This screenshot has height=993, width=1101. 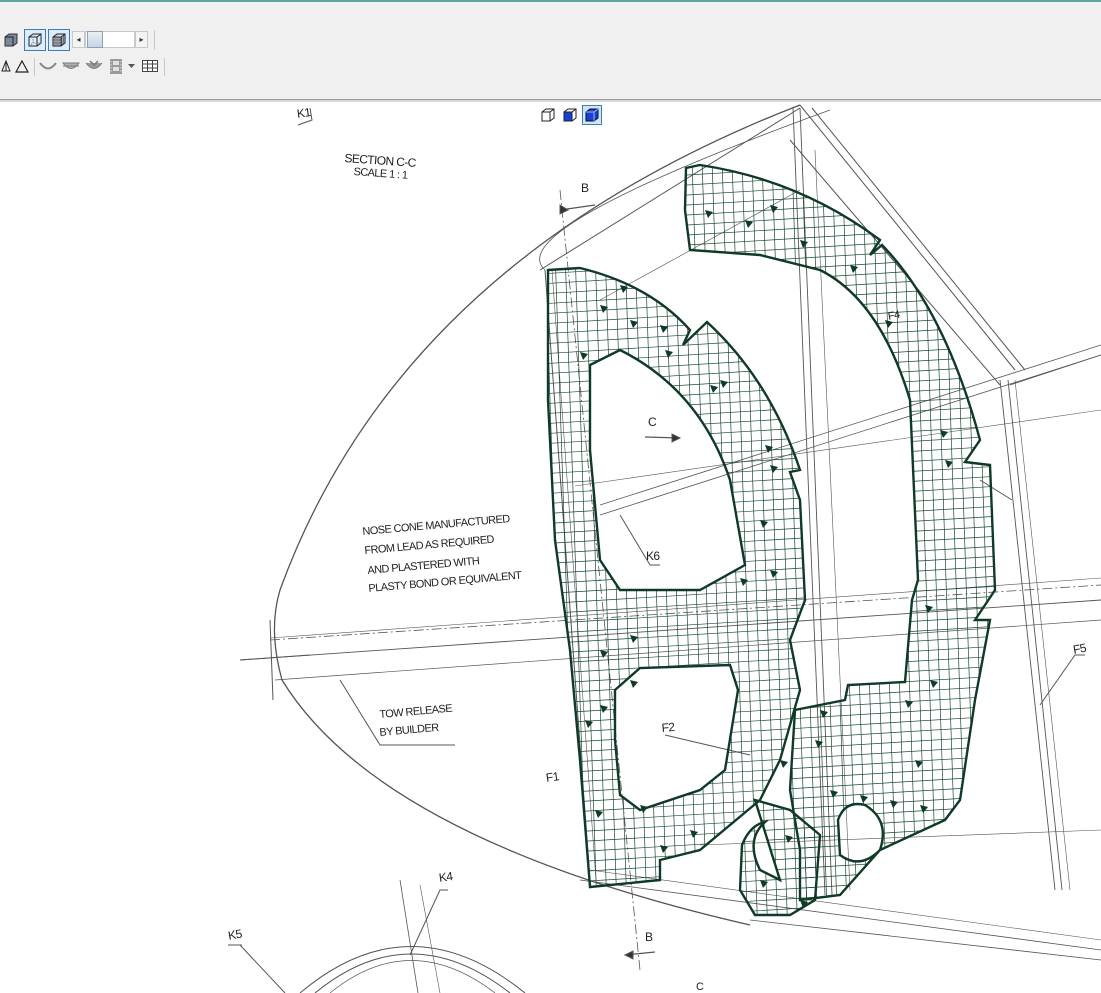 I want to click on label-c: C, so click(x=652, y=422).